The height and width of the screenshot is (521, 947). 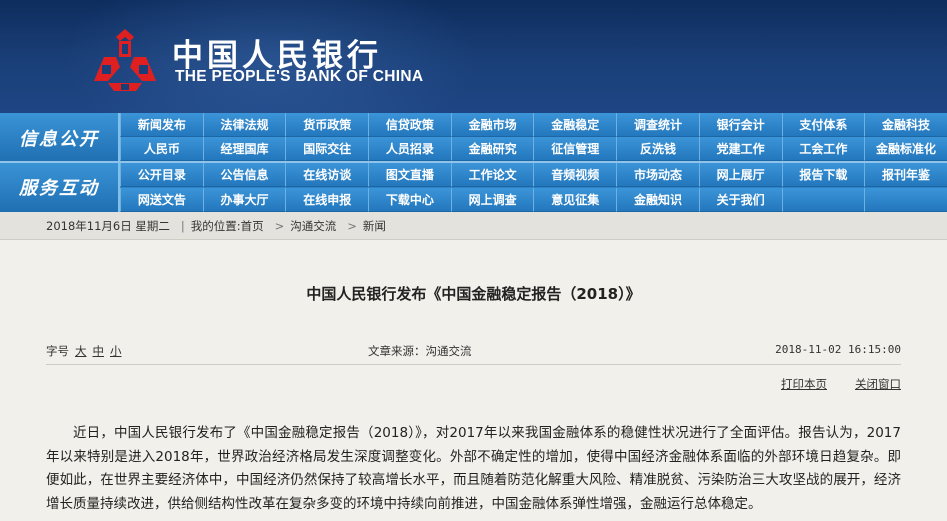 What do you see at coordinates (244, 199) in the screenshot?
I see `nav-item-section2-11: 办事大厅` at bounding box center [244, 199].